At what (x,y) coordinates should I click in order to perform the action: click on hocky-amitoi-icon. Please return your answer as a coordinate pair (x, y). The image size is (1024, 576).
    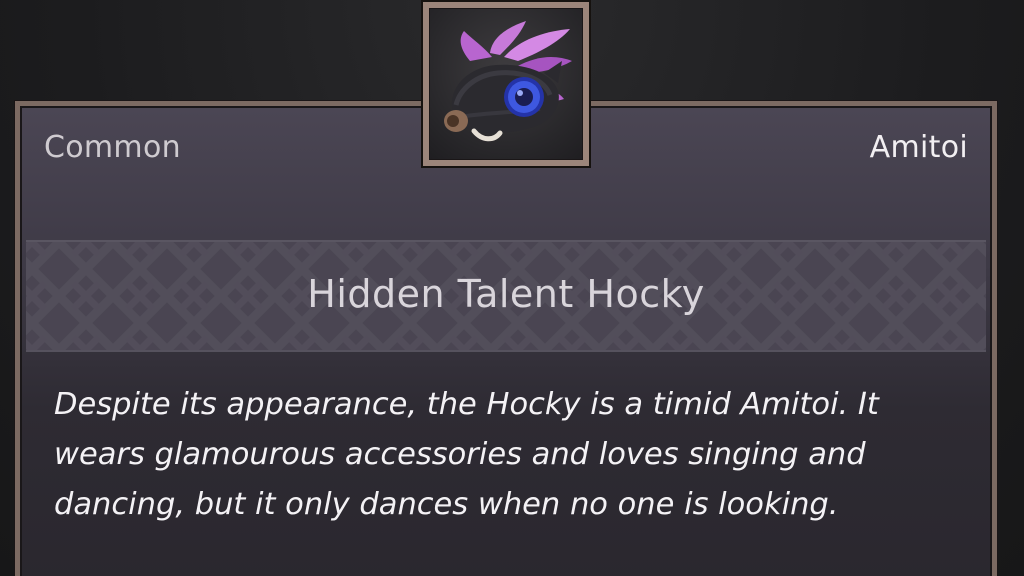
    Looking at the image, I should click on (508, 81).